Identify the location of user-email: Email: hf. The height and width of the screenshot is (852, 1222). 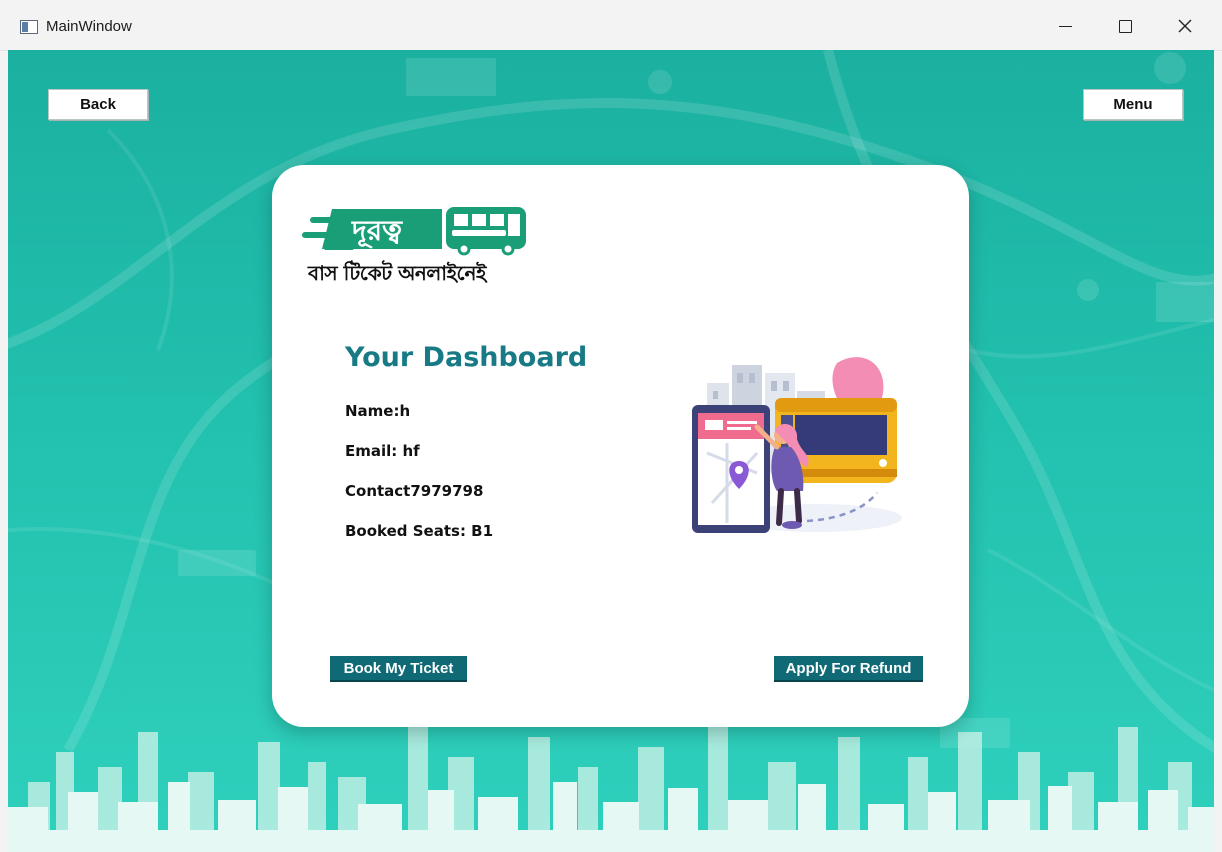
(382, 451).